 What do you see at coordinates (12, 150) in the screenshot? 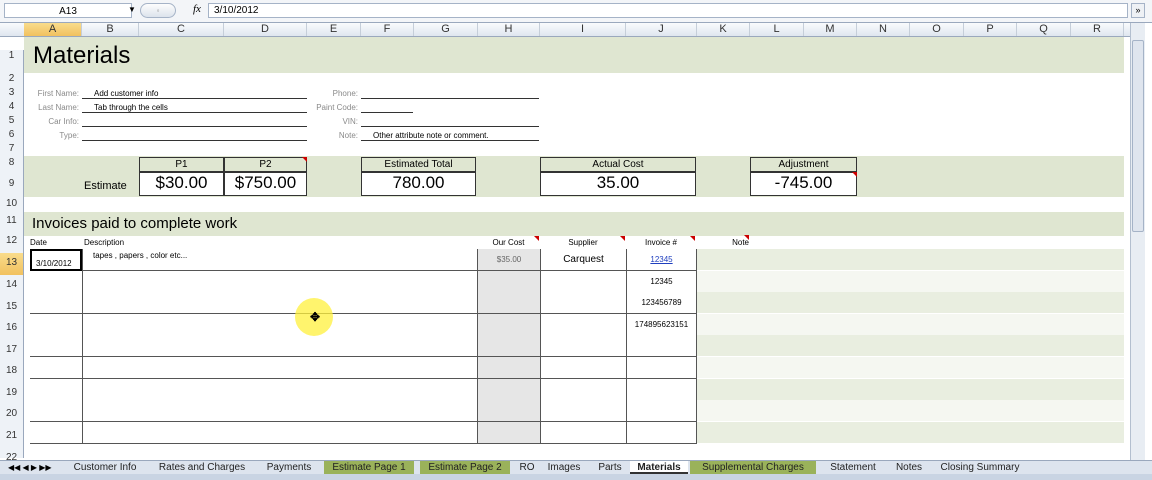
I see `row-header-7: 7` at bounding box center [12, 150].